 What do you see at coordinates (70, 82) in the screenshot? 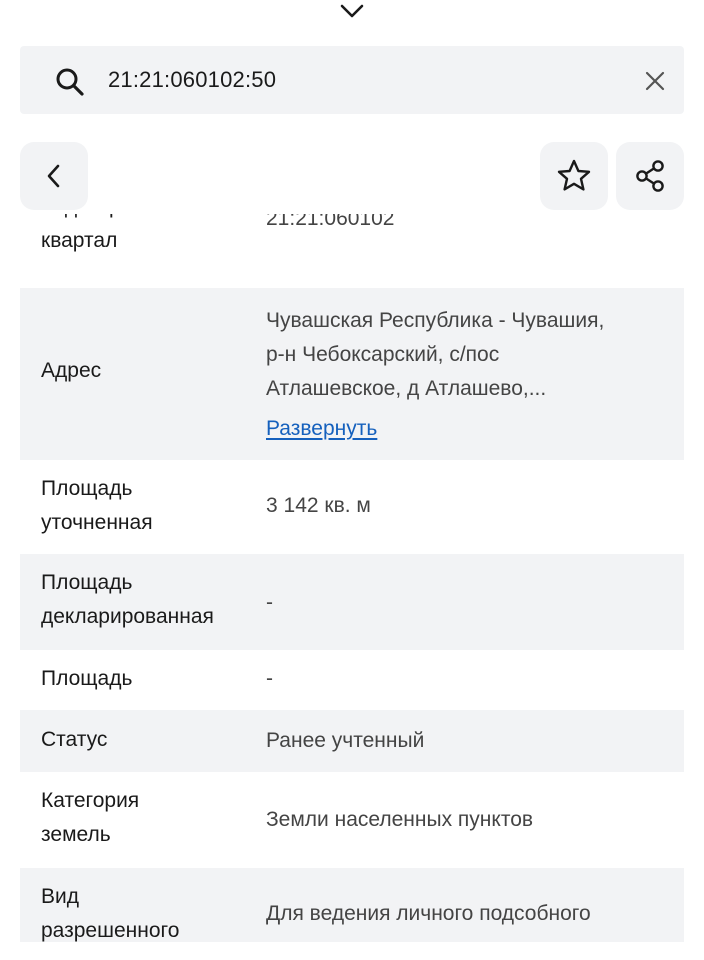
I see `search-icon` at bounding box center [70, 82].